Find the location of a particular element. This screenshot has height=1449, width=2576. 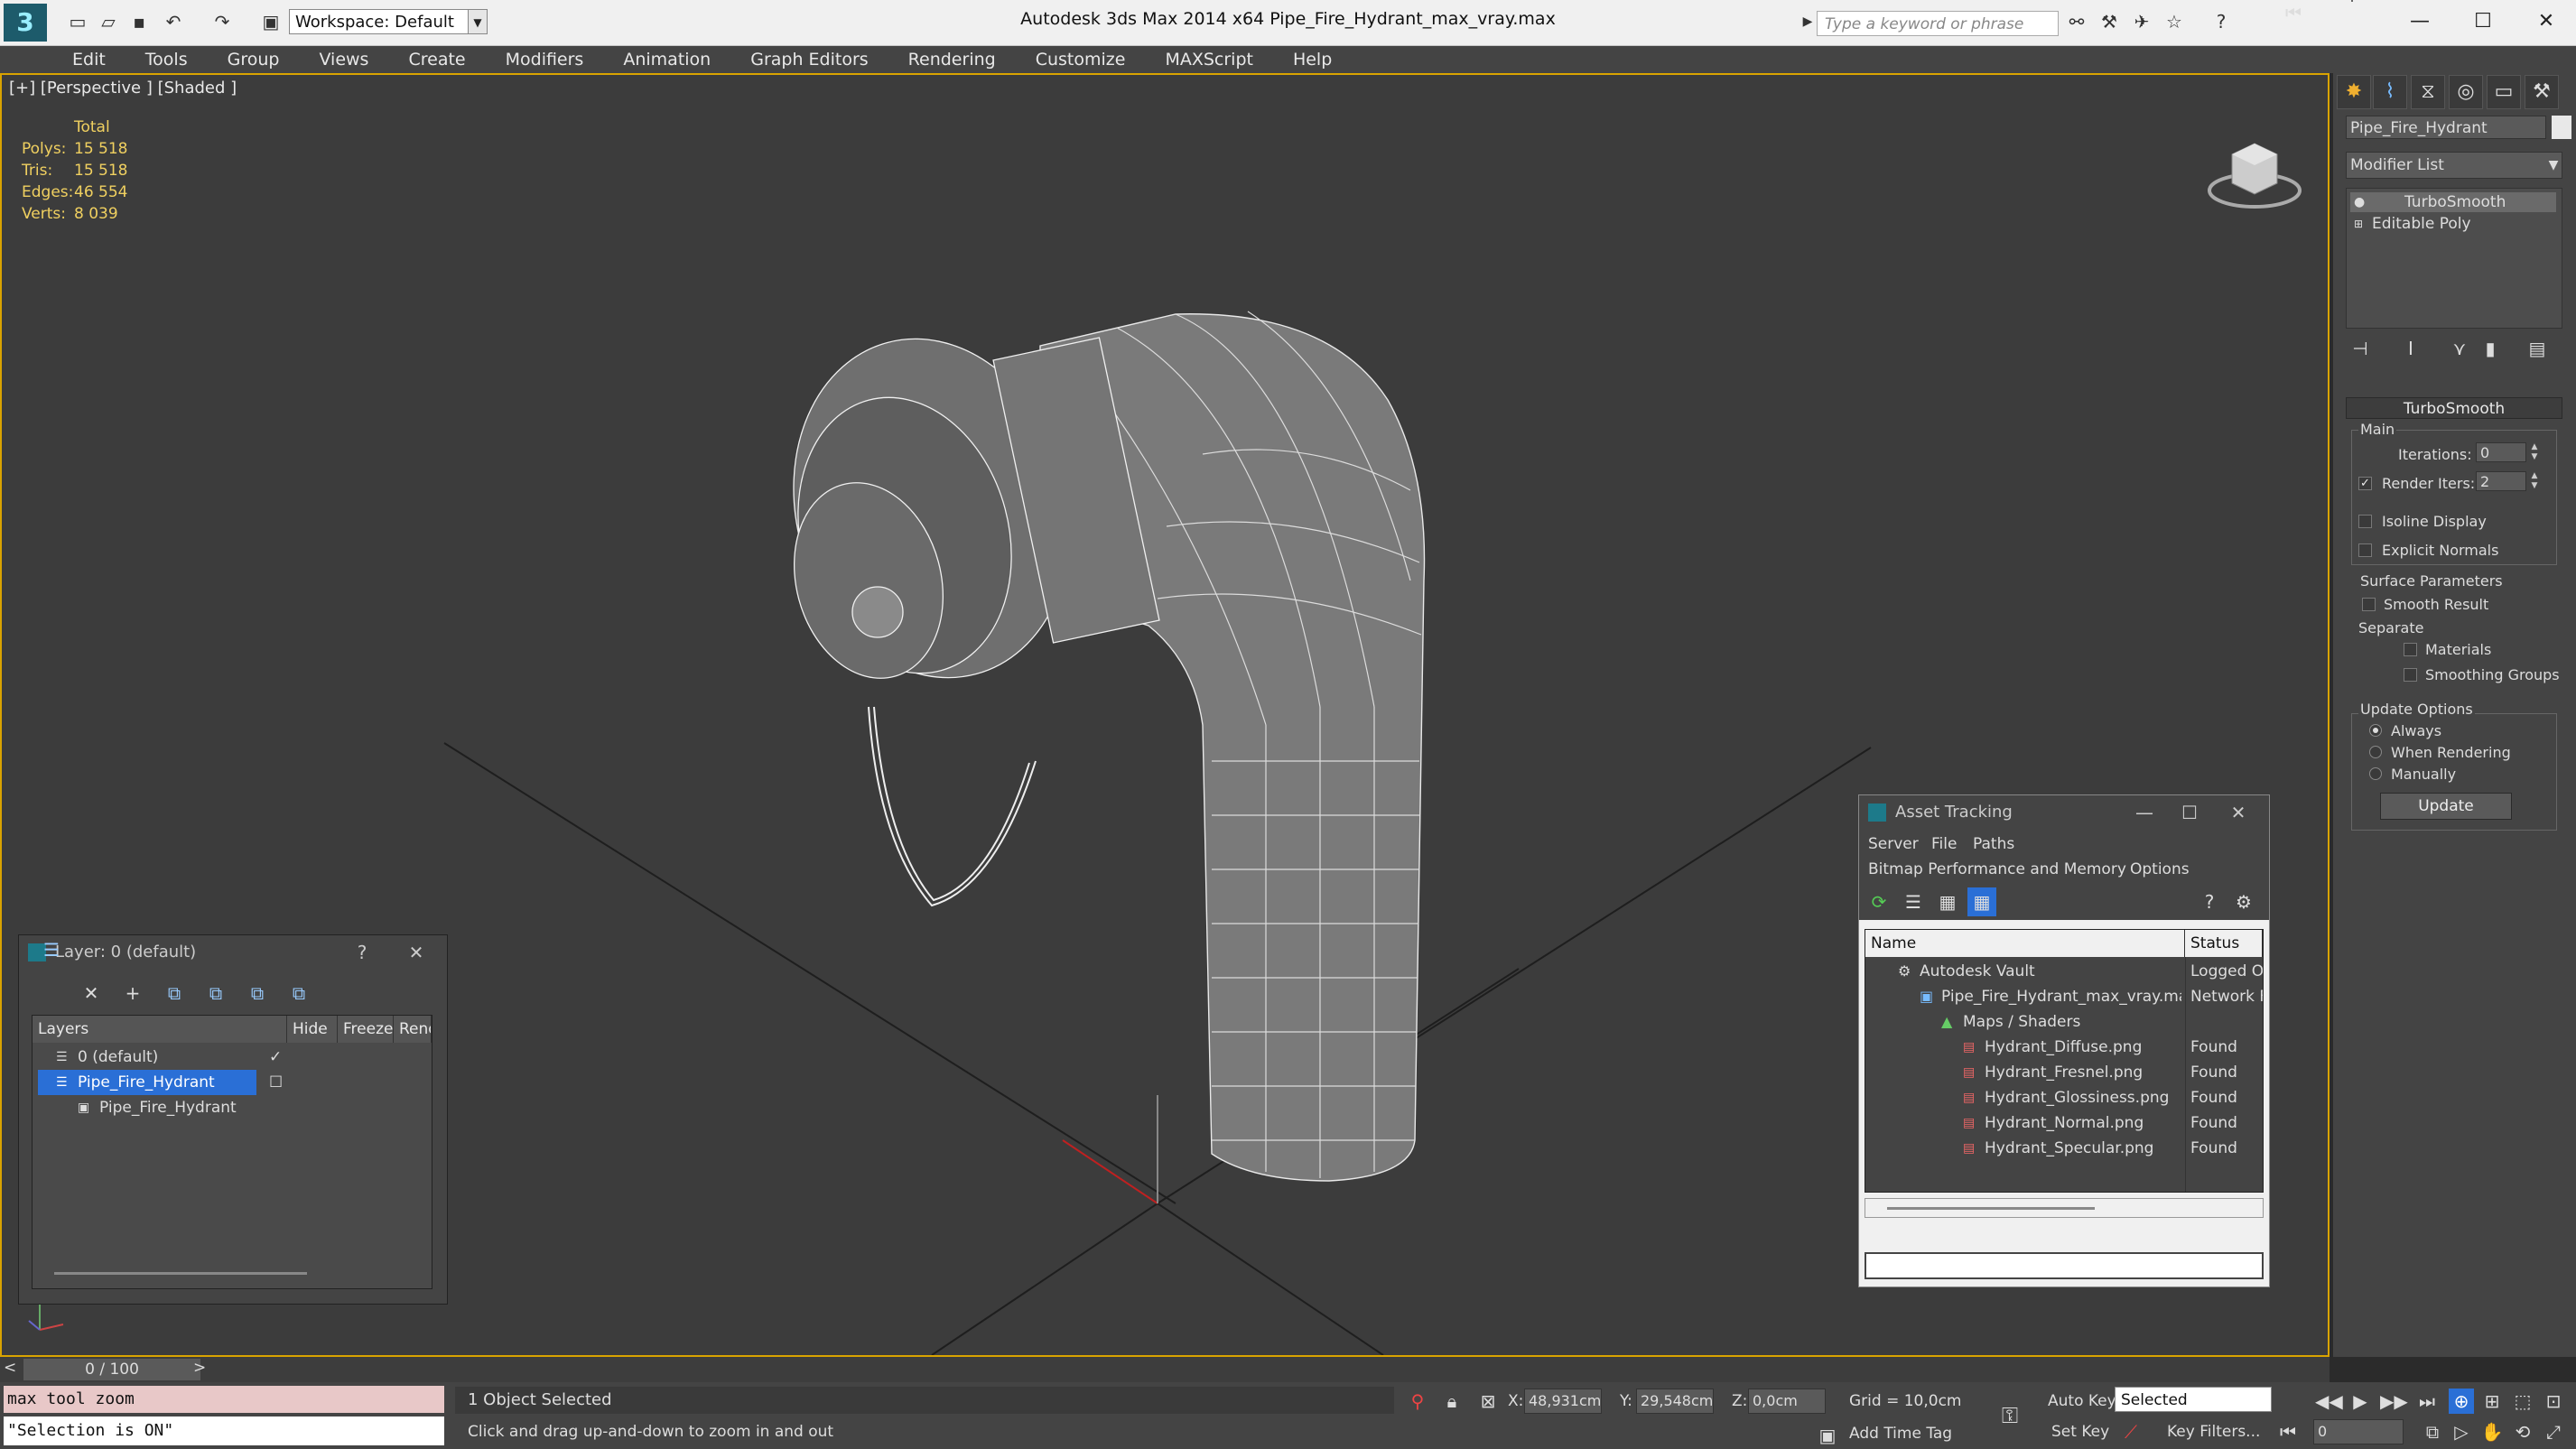

asset-path-field is located at coordinates (2064, 1265).